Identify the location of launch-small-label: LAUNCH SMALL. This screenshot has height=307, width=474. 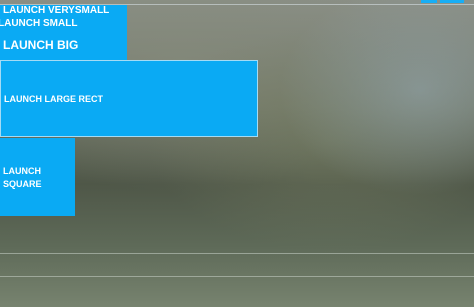
(39, 23).